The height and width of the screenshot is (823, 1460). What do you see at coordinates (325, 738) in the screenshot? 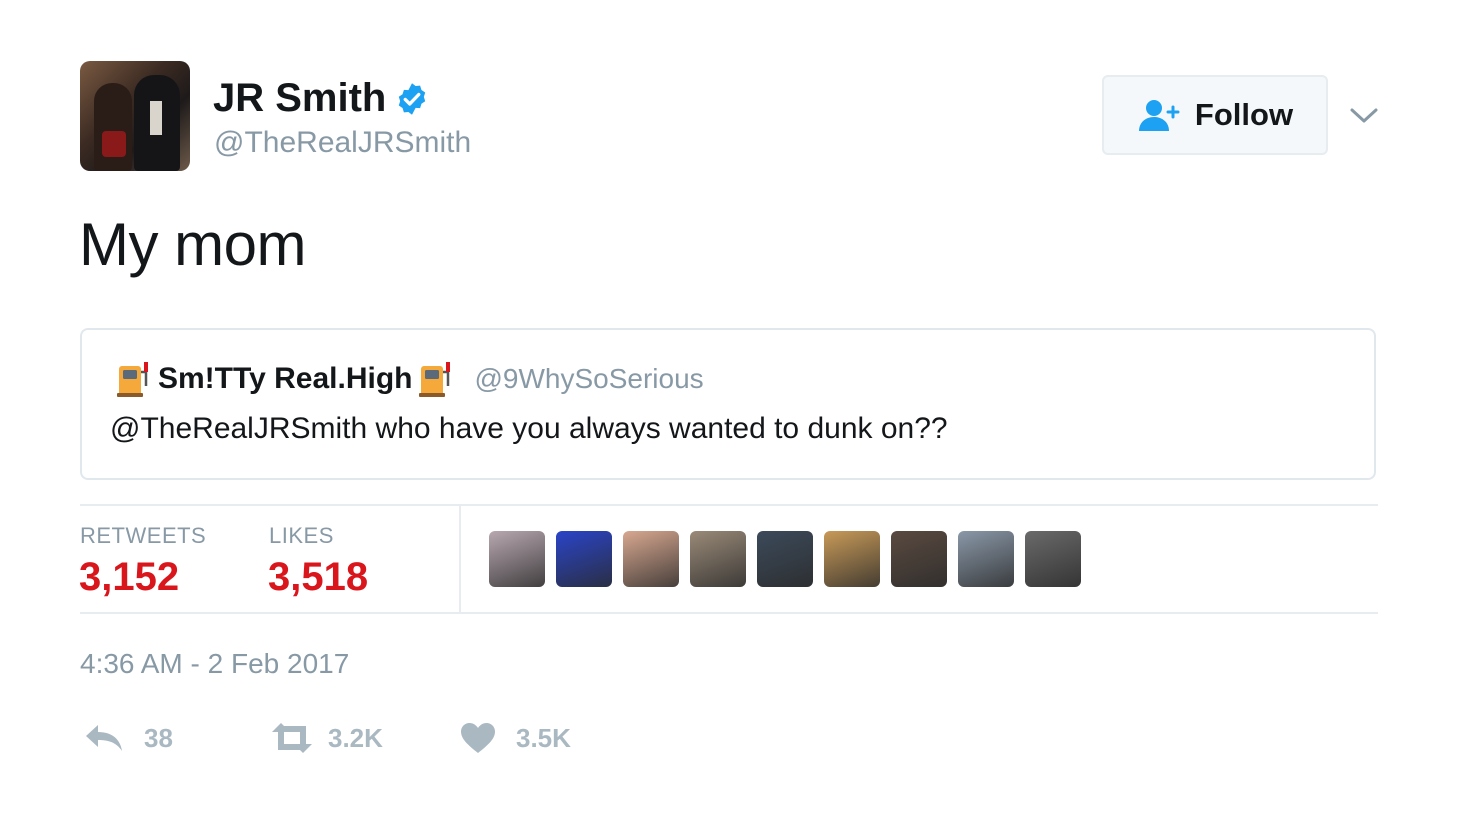
I see `retweet-action: 3.2K` at bounding box center [325, 738].